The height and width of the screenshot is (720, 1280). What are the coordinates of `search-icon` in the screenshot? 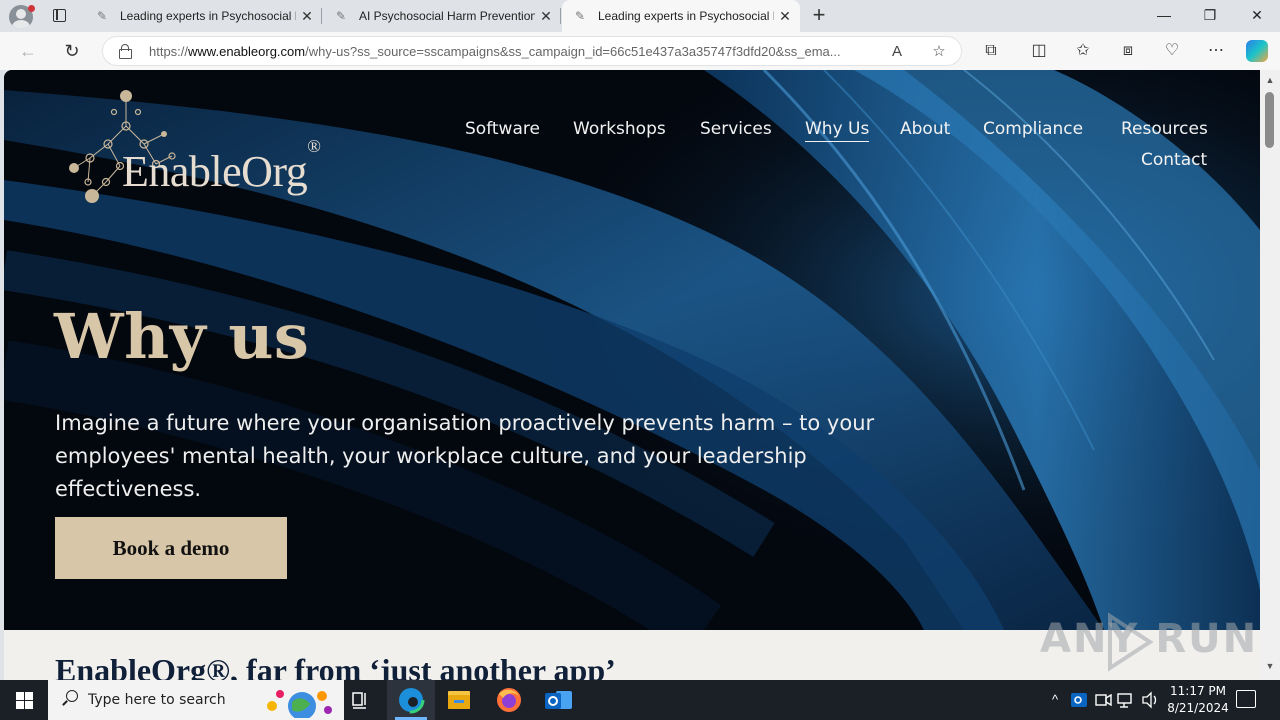 It's located at (70, 698).